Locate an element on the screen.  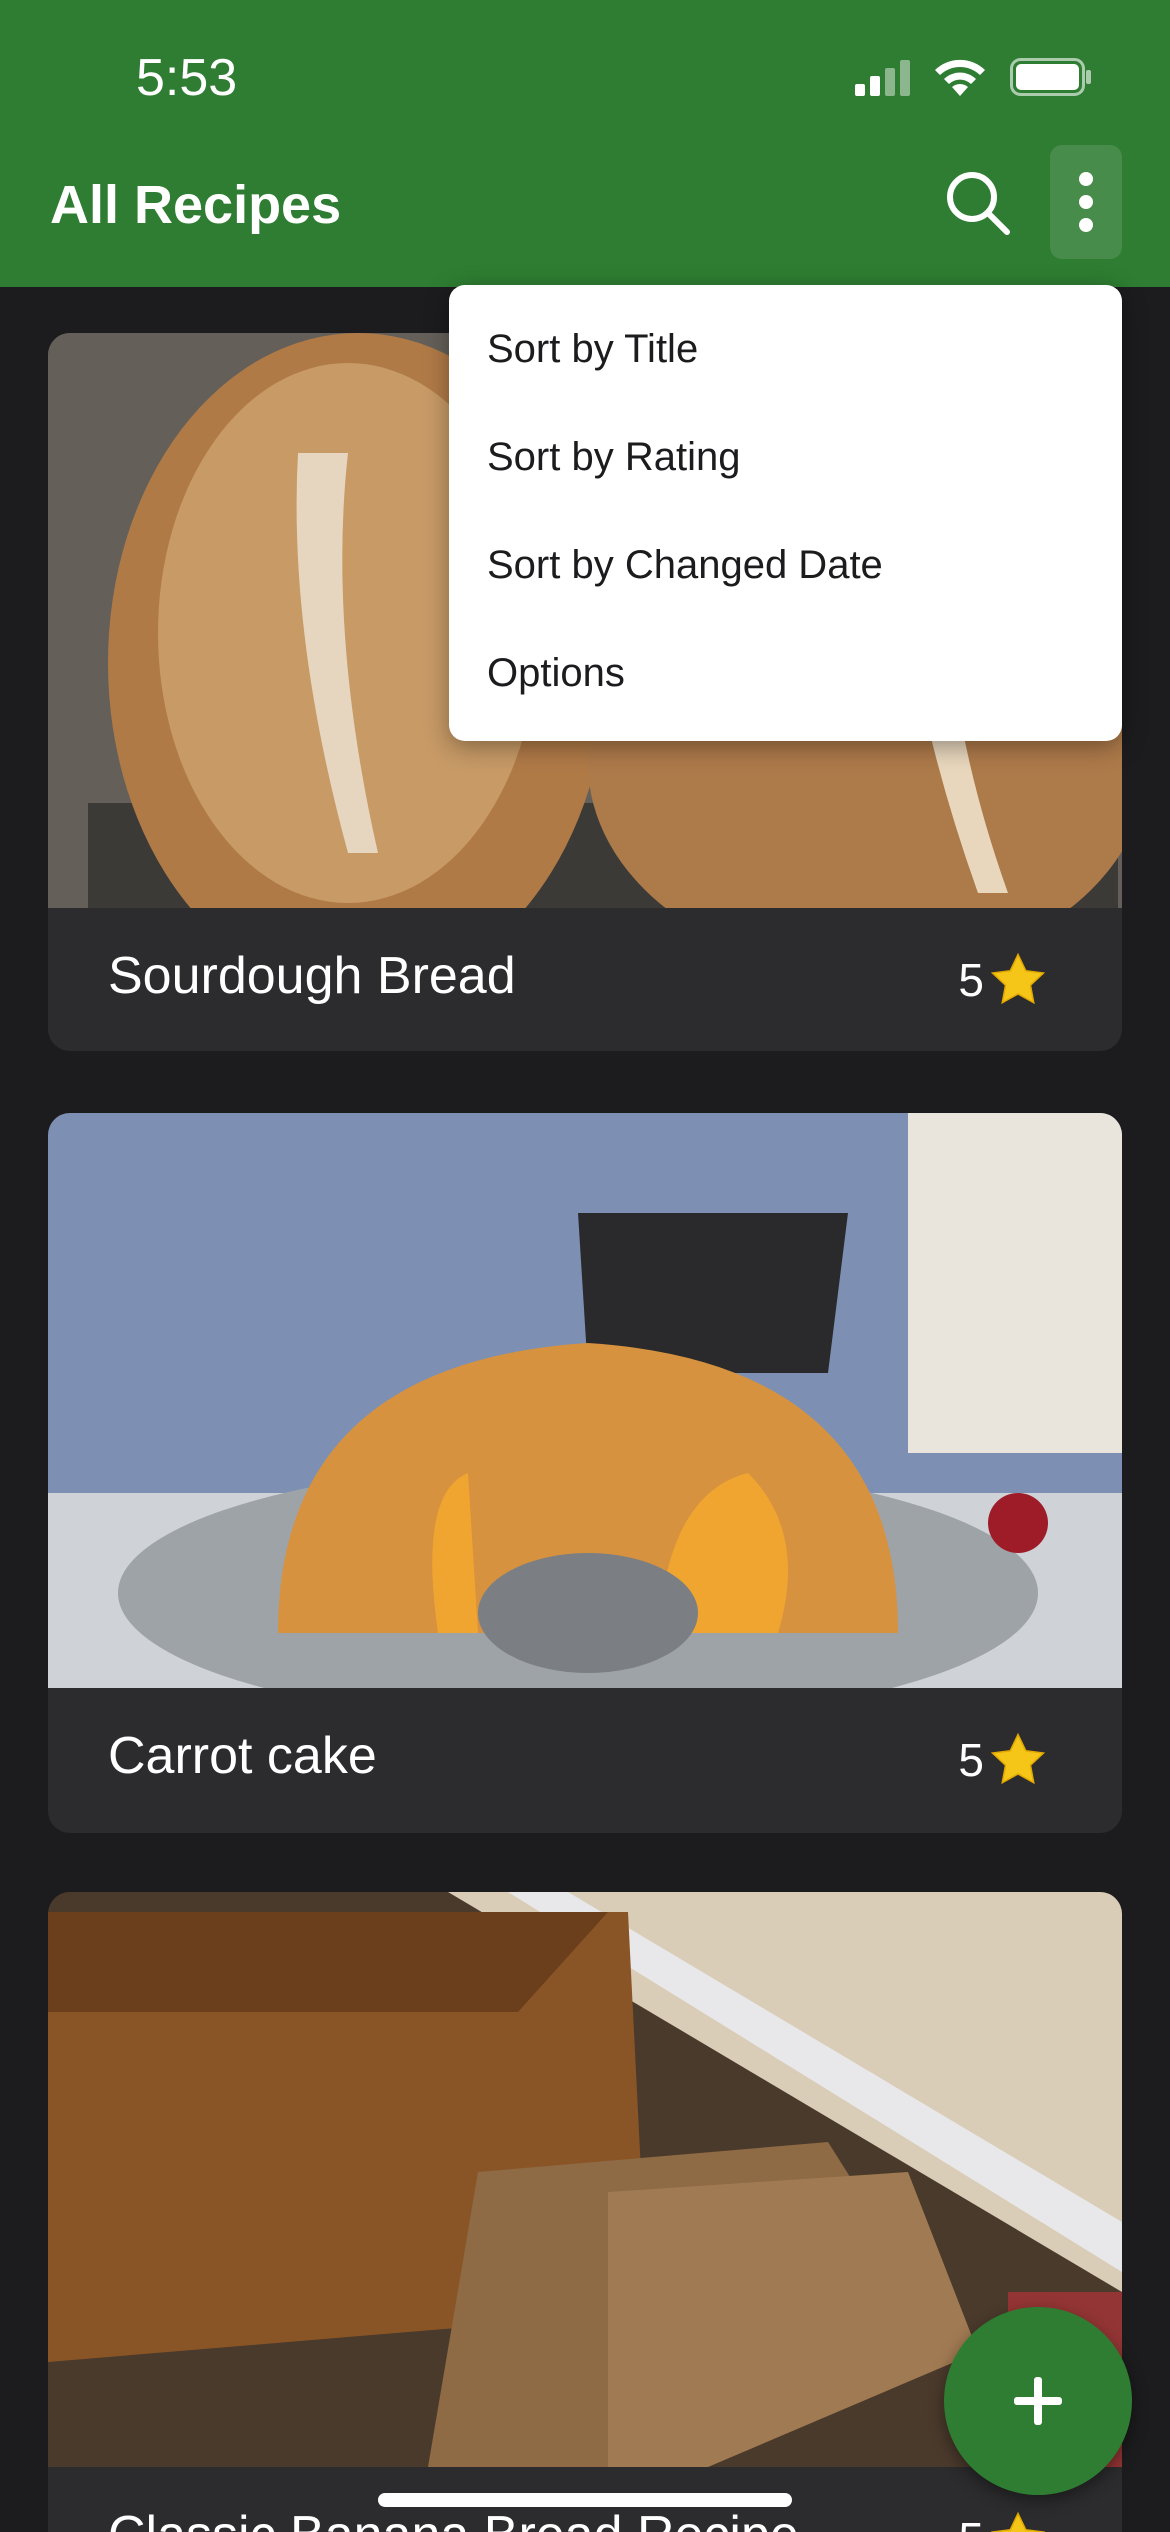
menu-item-options: Options is located at coordinates (556, 673).